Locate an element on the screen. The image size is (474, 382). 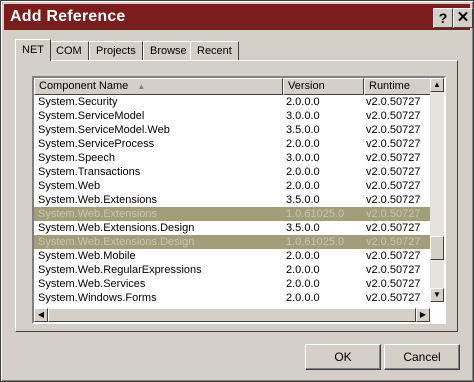
component-name-cell: System.Web.RegularExpressions is located at coordinates (120, 270).